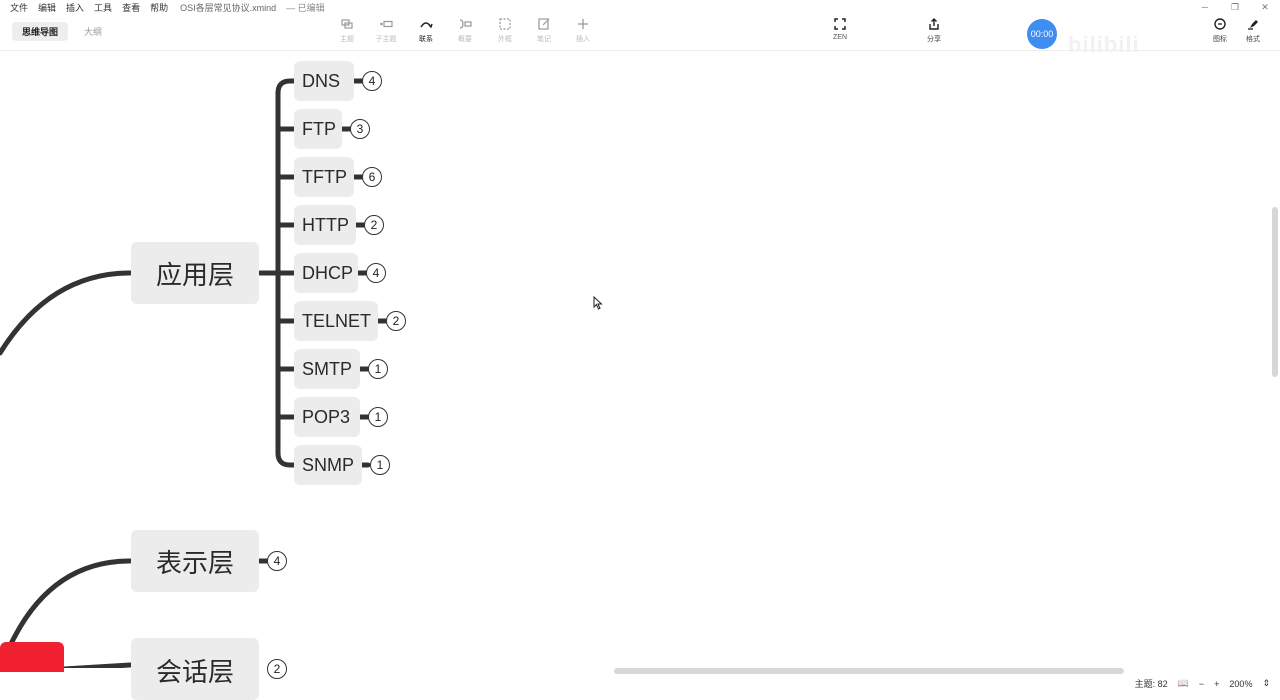  What do you see at coordinates (318, 129) in the screenshot?
I see `topic-ftp: FTP` at bounding box center [318, 129].